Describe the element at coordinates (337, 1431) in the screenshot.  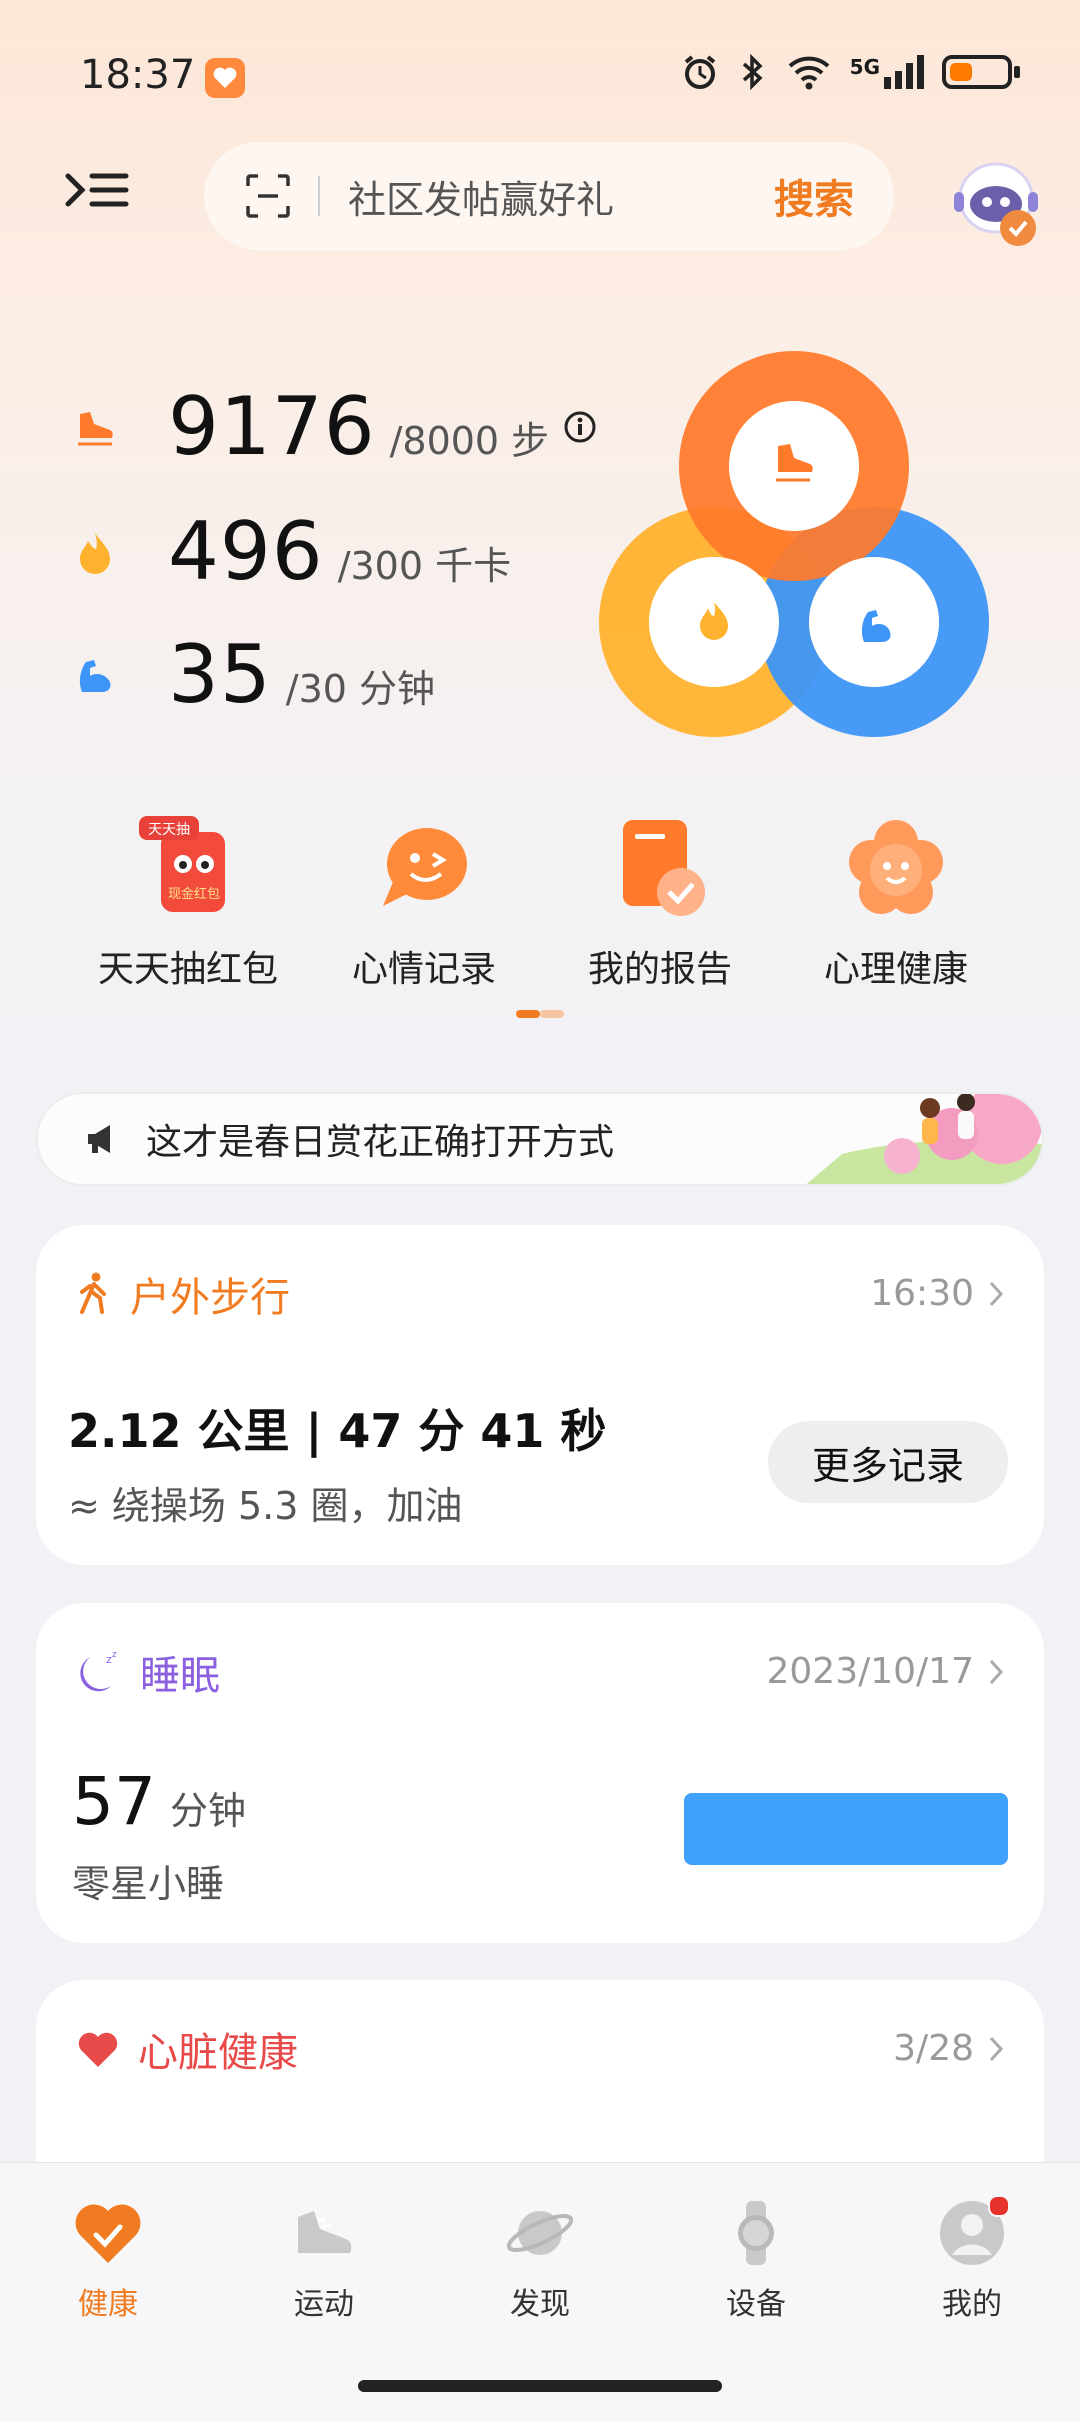
I see `outdoor-walk-summary: 2.12 公里 | 47 分 41 秒` at that location.